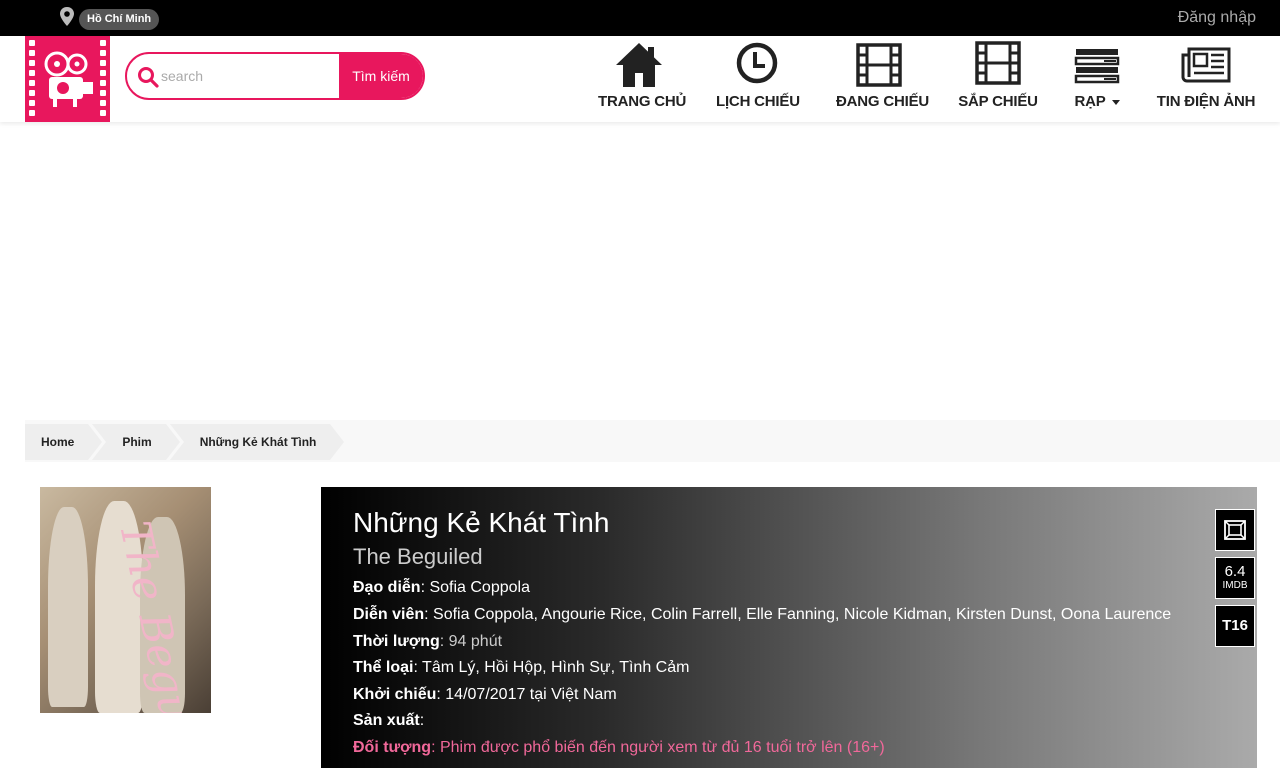 The image size is (1280, 768). I want to click on imdb-score: 6.4, so click(1235, 571).